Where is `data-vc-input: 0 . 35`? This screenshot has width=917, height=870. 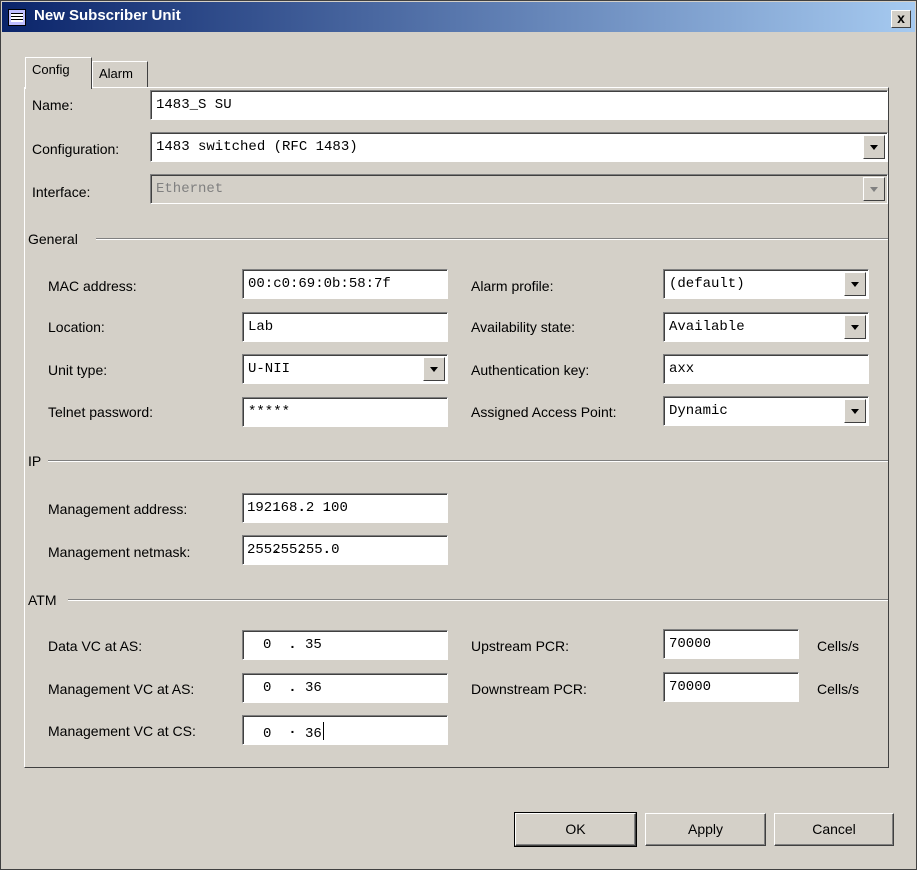
data-vc-input: 0 . 35 is located at coordinates (345, 645).